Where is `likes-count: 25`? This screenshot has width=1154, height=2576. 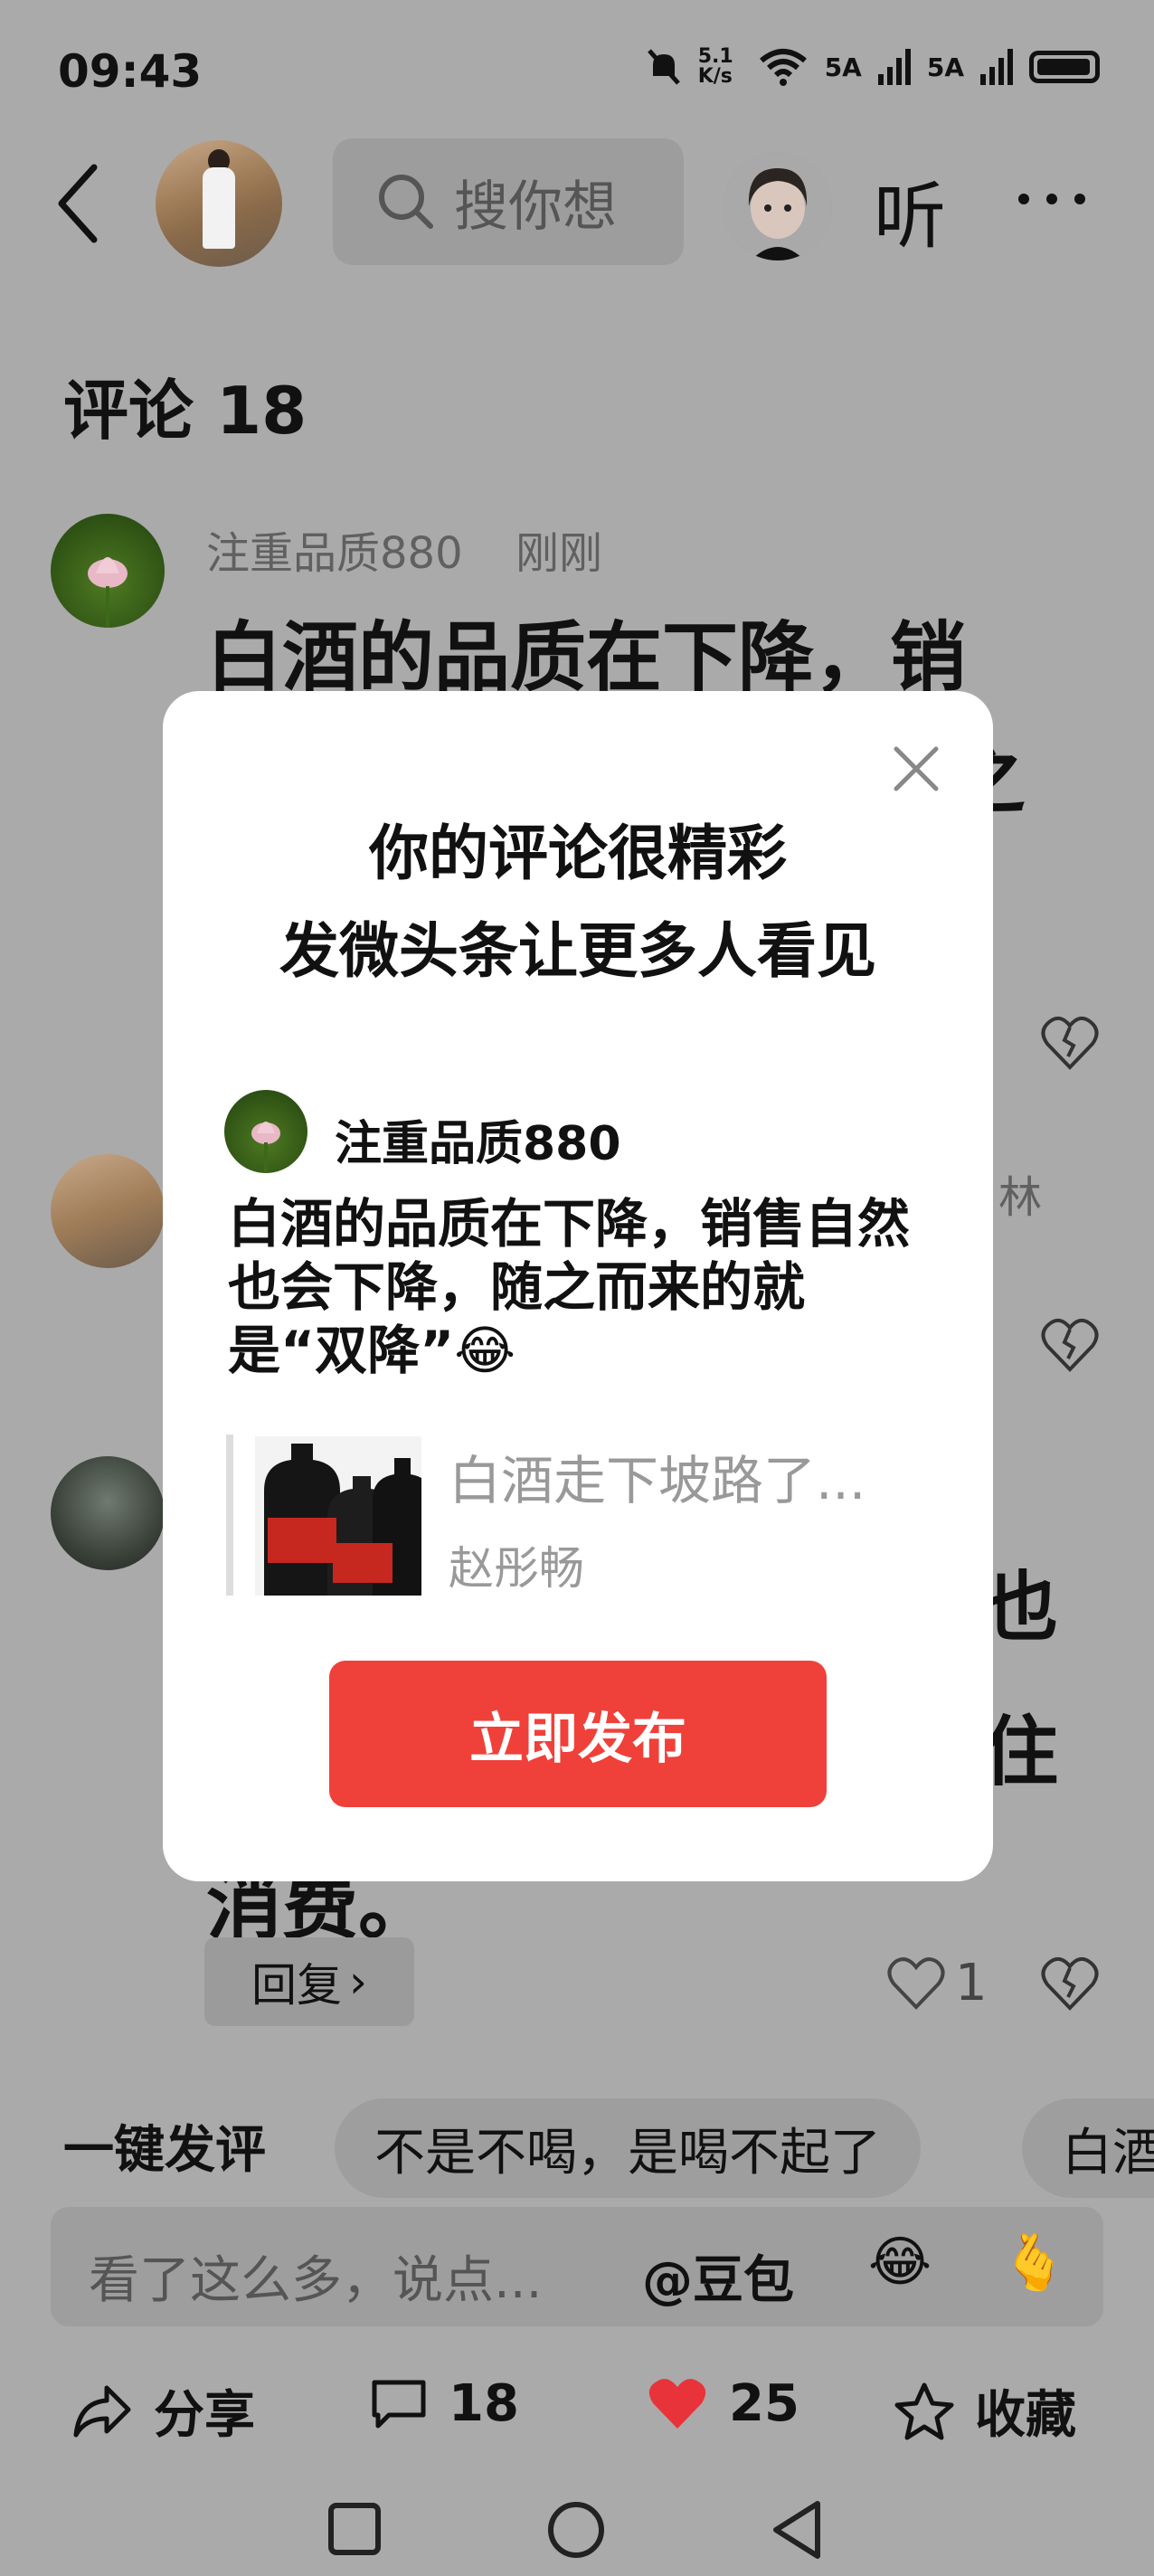 likes-count: 25 is located at coordinates (764, 2404).